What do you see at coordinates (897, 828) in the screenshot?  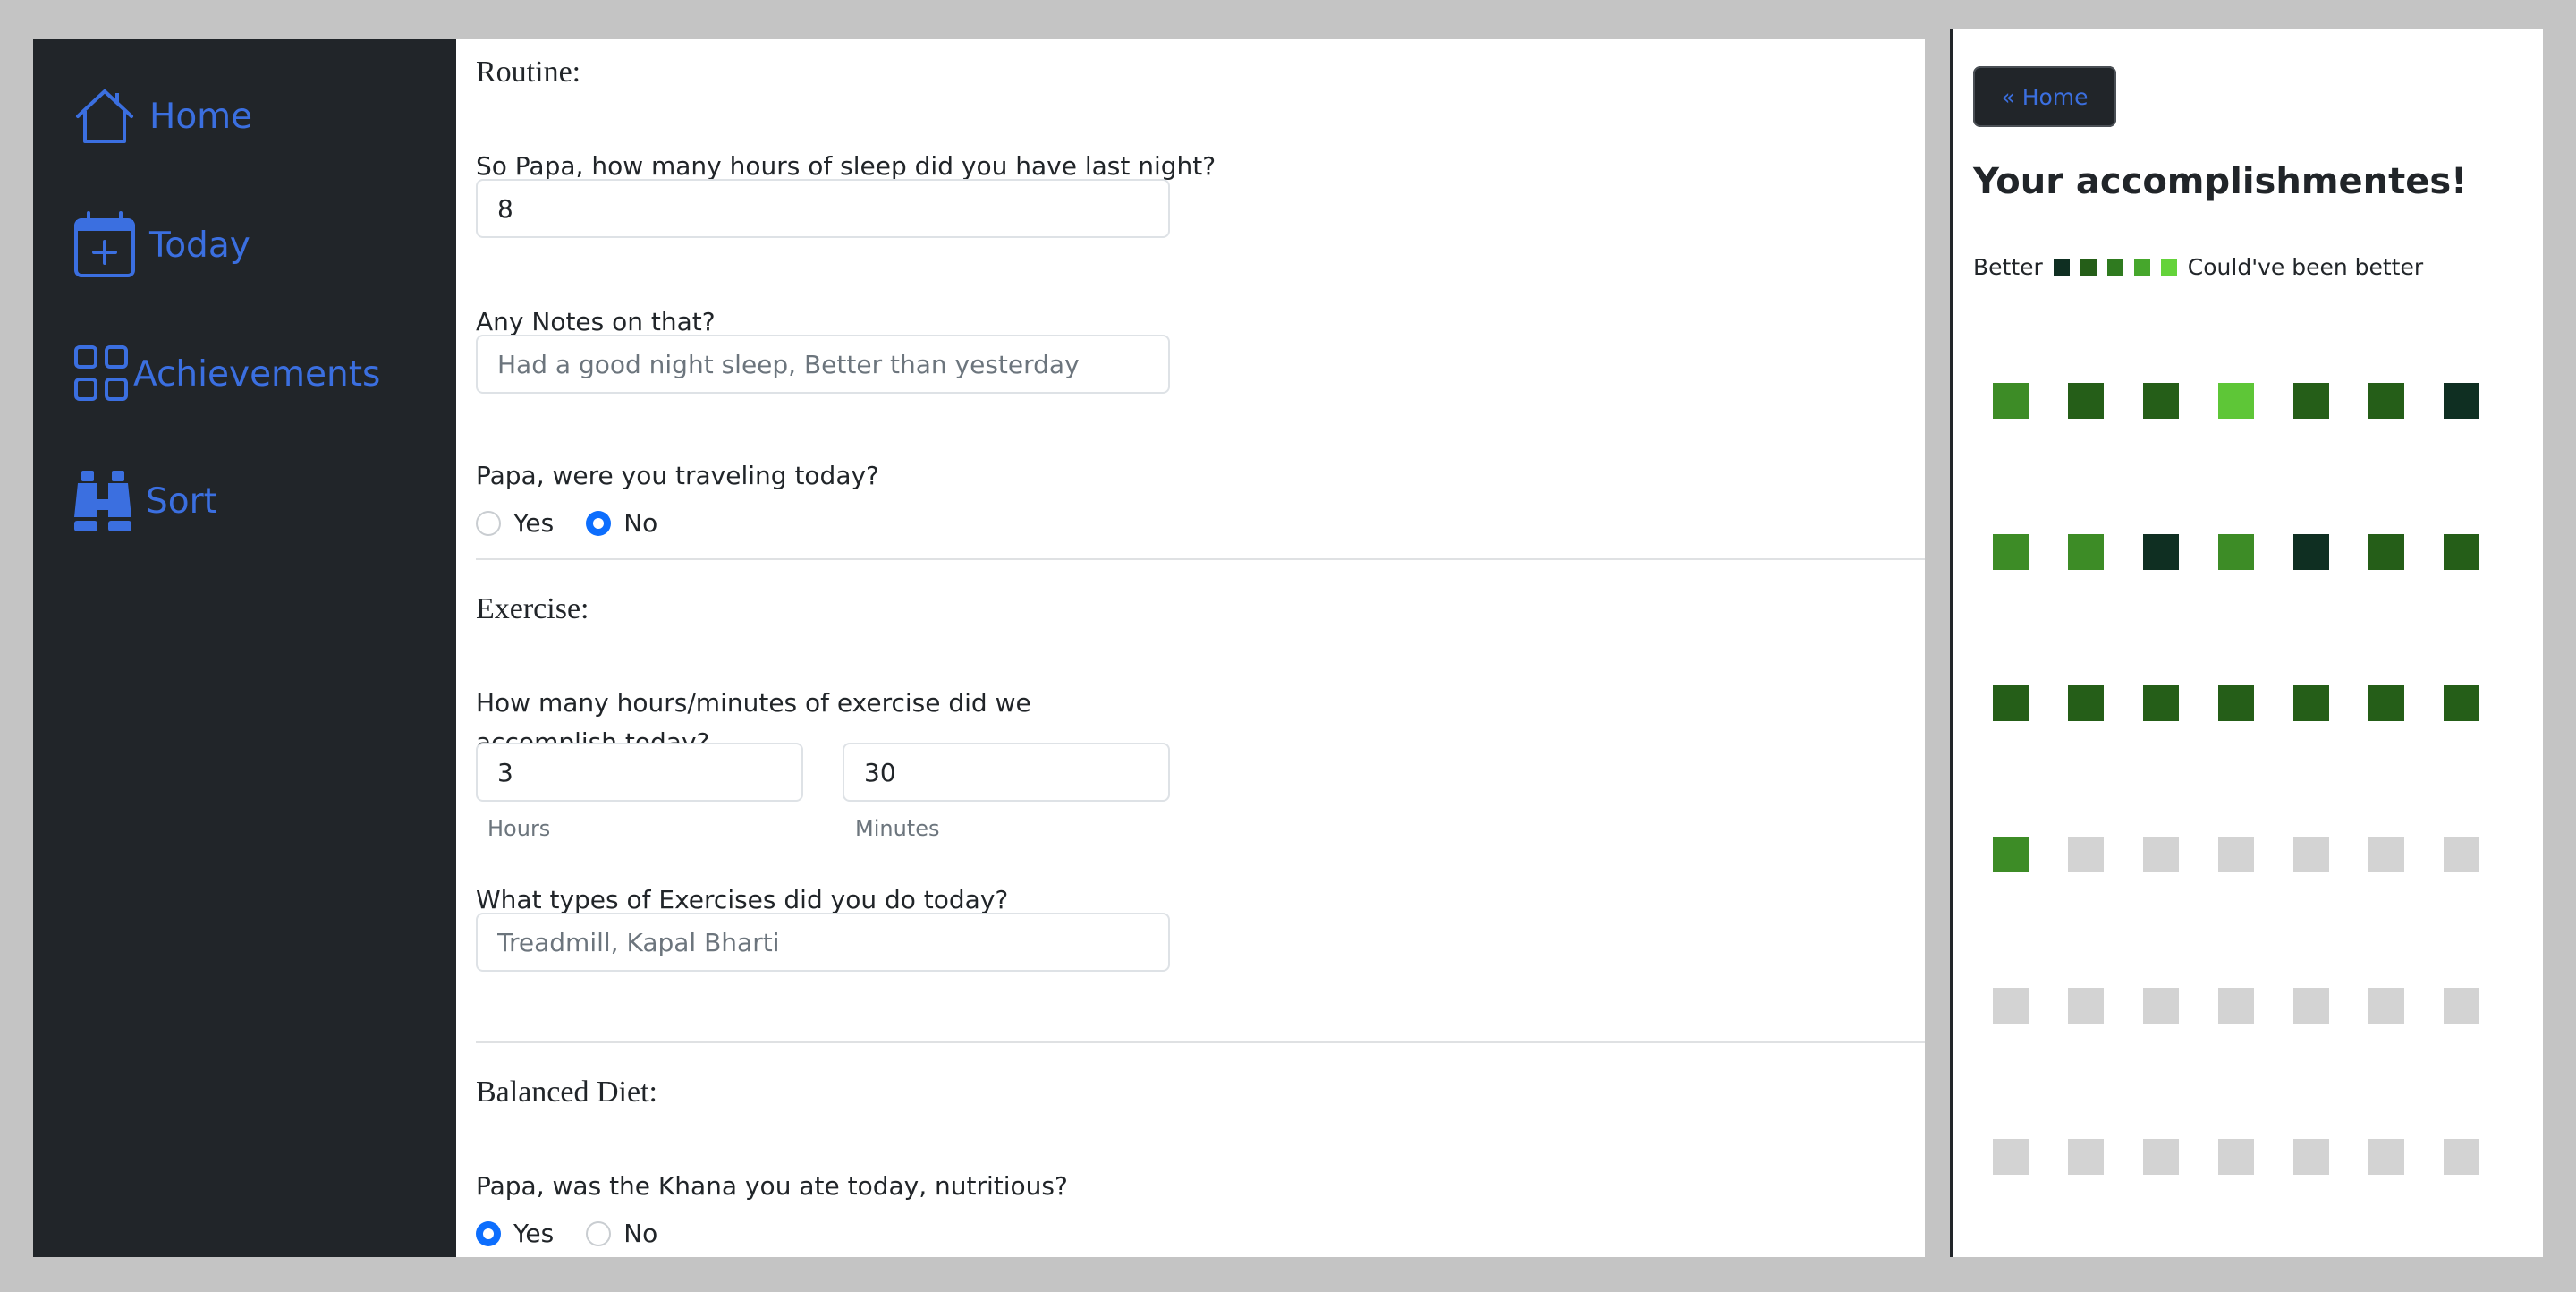 I see `minutes-label: Minutes` at bounding box center [897, 828].